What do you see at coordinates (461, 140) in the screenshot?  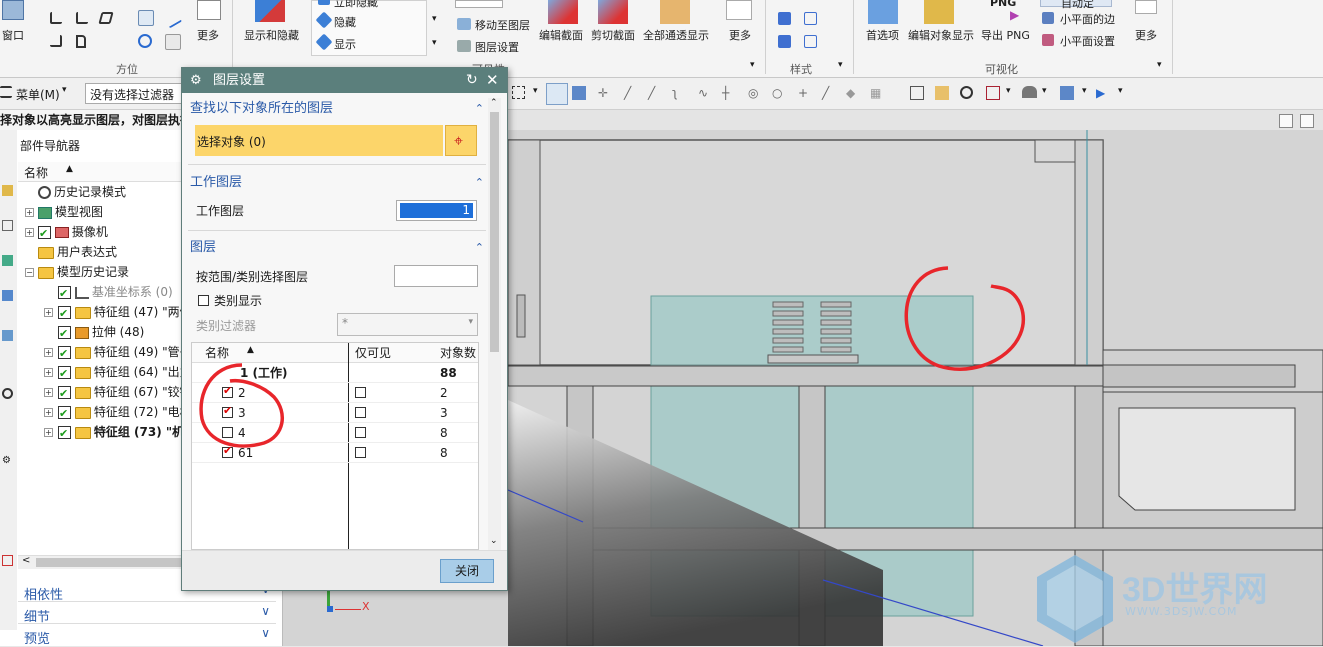 I see `select-target-button: ⌖` at bounding box center [461, 140].